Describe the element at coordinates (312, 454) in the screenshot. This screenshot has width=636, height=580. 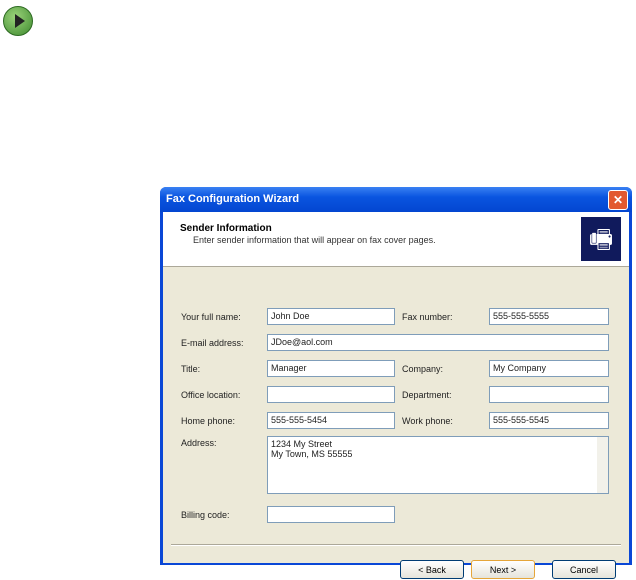
I see `address-line-2: My Town, MS 55555` at that location.